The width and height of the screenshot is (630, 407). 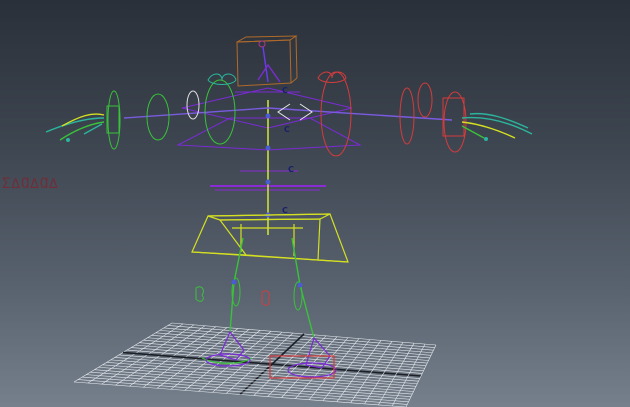 I want to click on background-artifact-text: Ʃ∆Ɑ∆Ɑ∆, so click(x=30, y=184).